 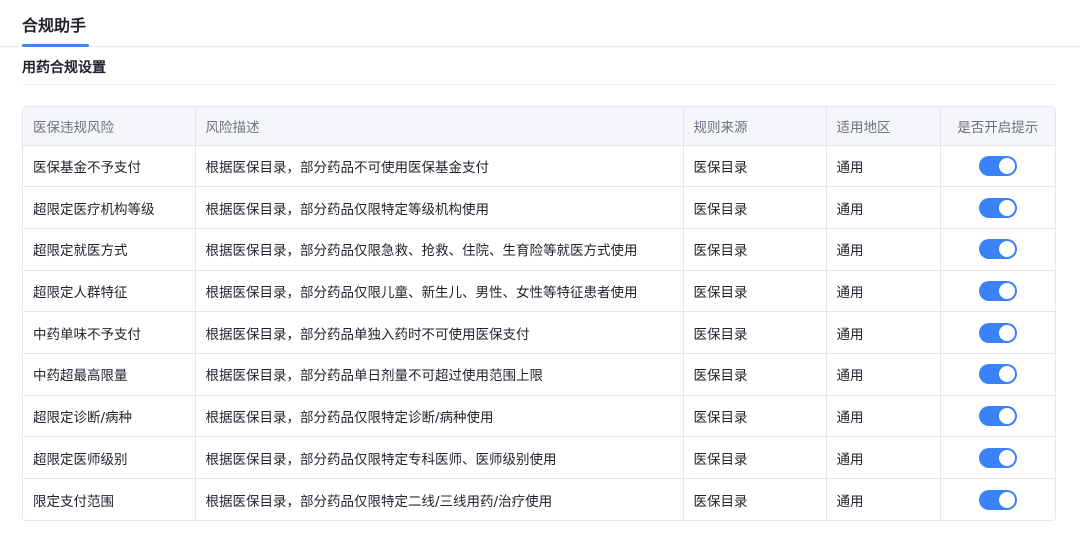 I want to click on header-risk: 医保违规风险, so click(x=109, y=126).